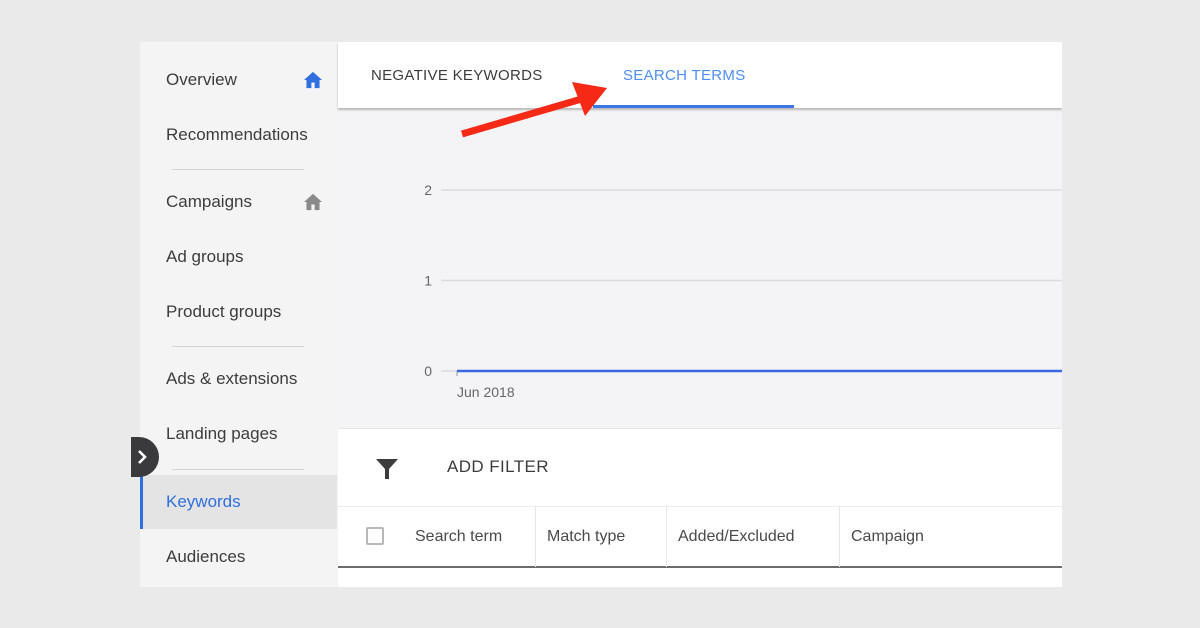 This screenshot has height=628, width=1200. I want to click on tab-label: SEARCH TERMS, so click(684, 75).